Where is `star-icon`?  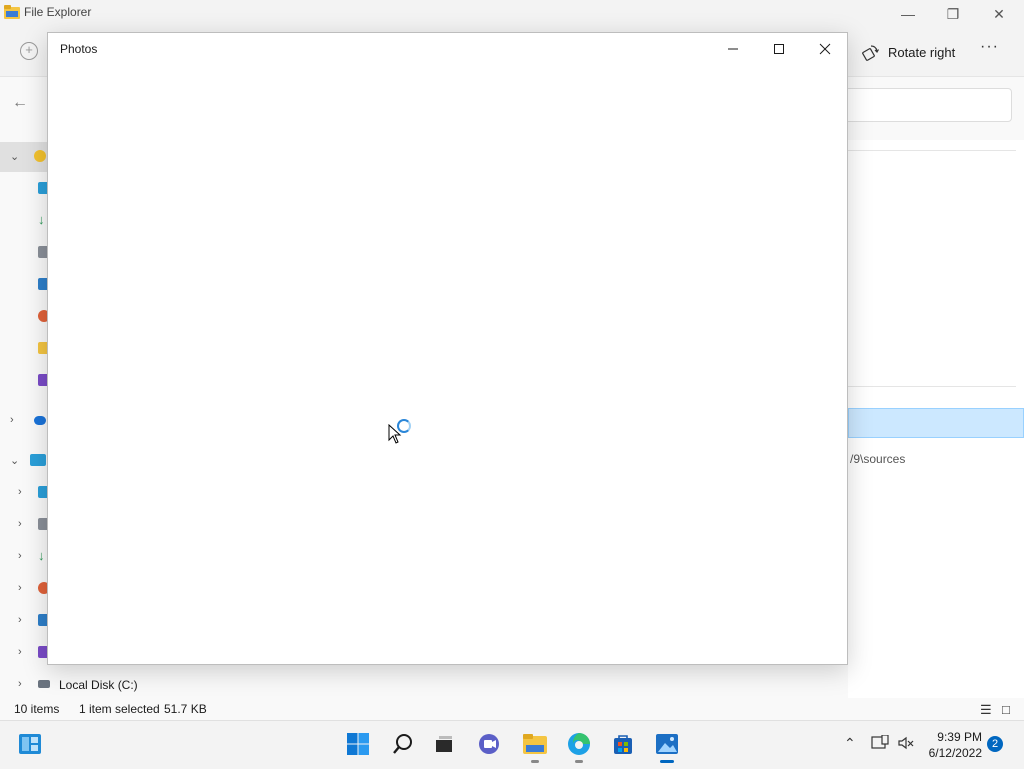
star-icon is located at coordinates (40, 156).